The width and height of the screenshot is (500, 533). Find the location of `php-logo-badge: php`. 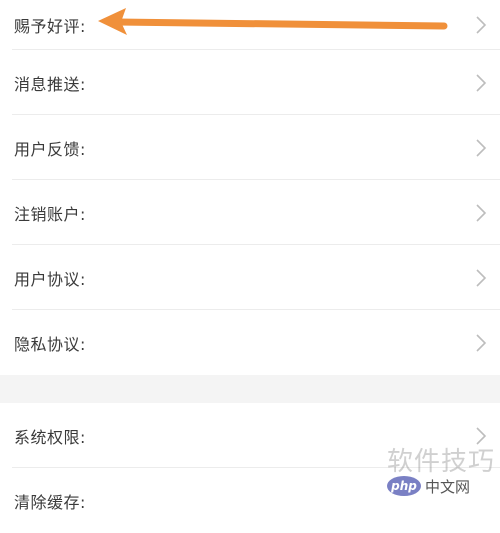

php-logo-badge: php is located at coordinates (404, 486).